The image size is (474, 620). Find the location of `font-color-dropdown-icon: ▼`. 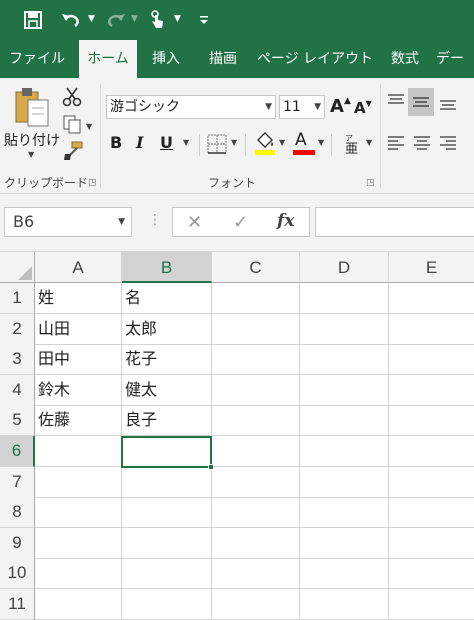

font-color-dropdown-icon: ▼ is located at coordinates (321, 142).